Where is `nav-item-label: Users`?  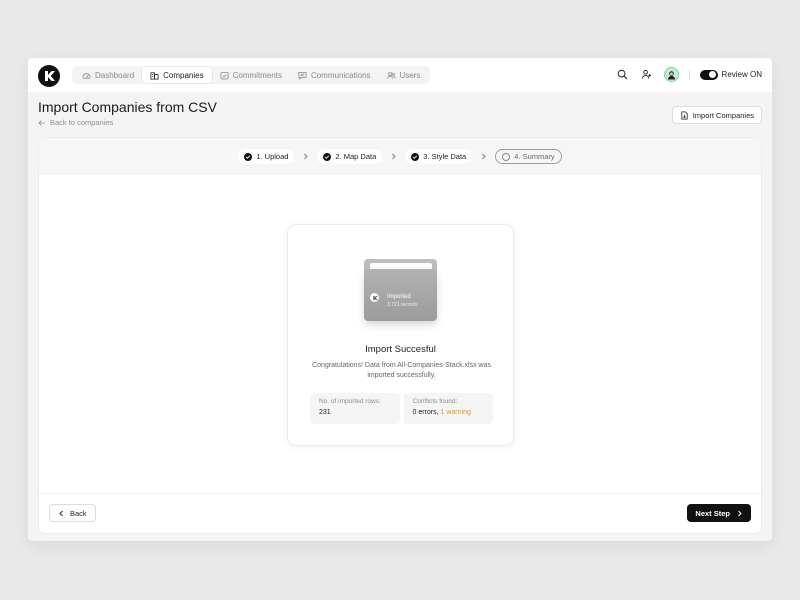 nav-item-label: Users is located at coordinates (410, 75).